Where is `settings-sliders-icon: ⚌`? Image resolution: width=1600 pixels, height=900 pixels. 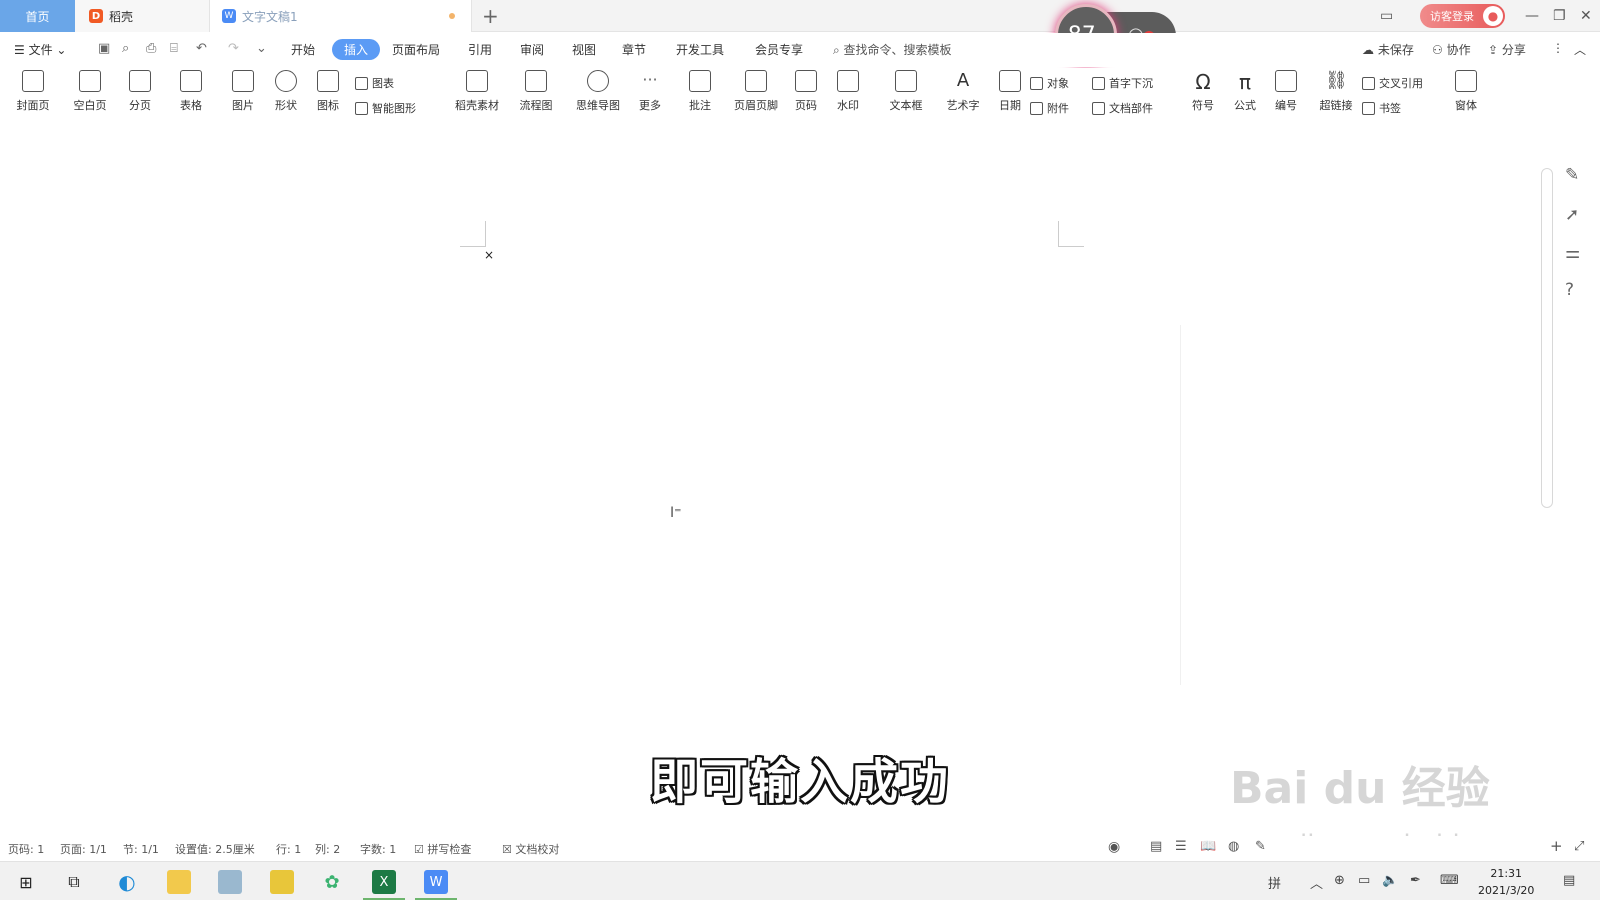 settings-sliders-icon: ⚌ is located at coordinates (1572, 253).